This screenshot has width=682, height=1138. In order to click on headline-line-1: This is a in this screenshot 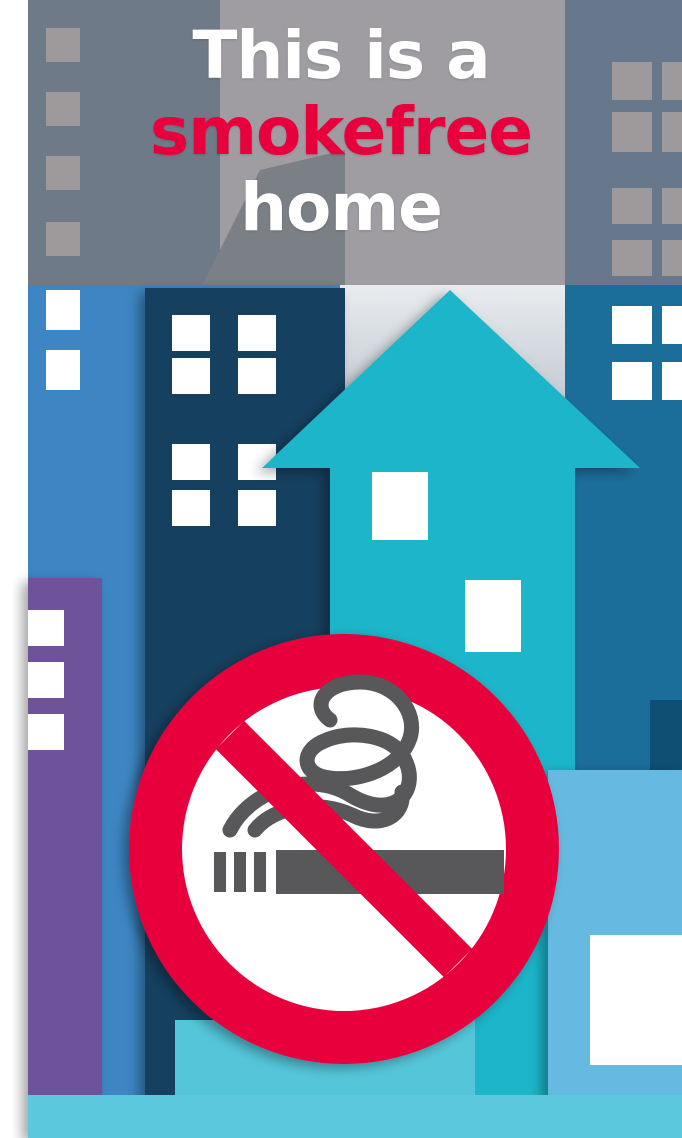, I will do `click(341, 55)`.